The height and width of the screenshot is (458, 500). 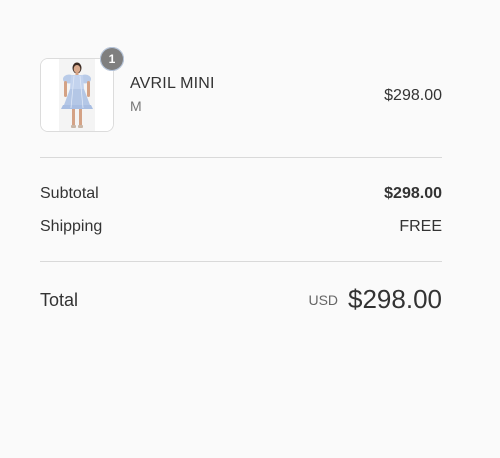 What do you see at coordinates (241, 89) in the screenshot?
I see `line-item: 1 AVRIL MINI M $298.00` at bounding box center [241, 89].